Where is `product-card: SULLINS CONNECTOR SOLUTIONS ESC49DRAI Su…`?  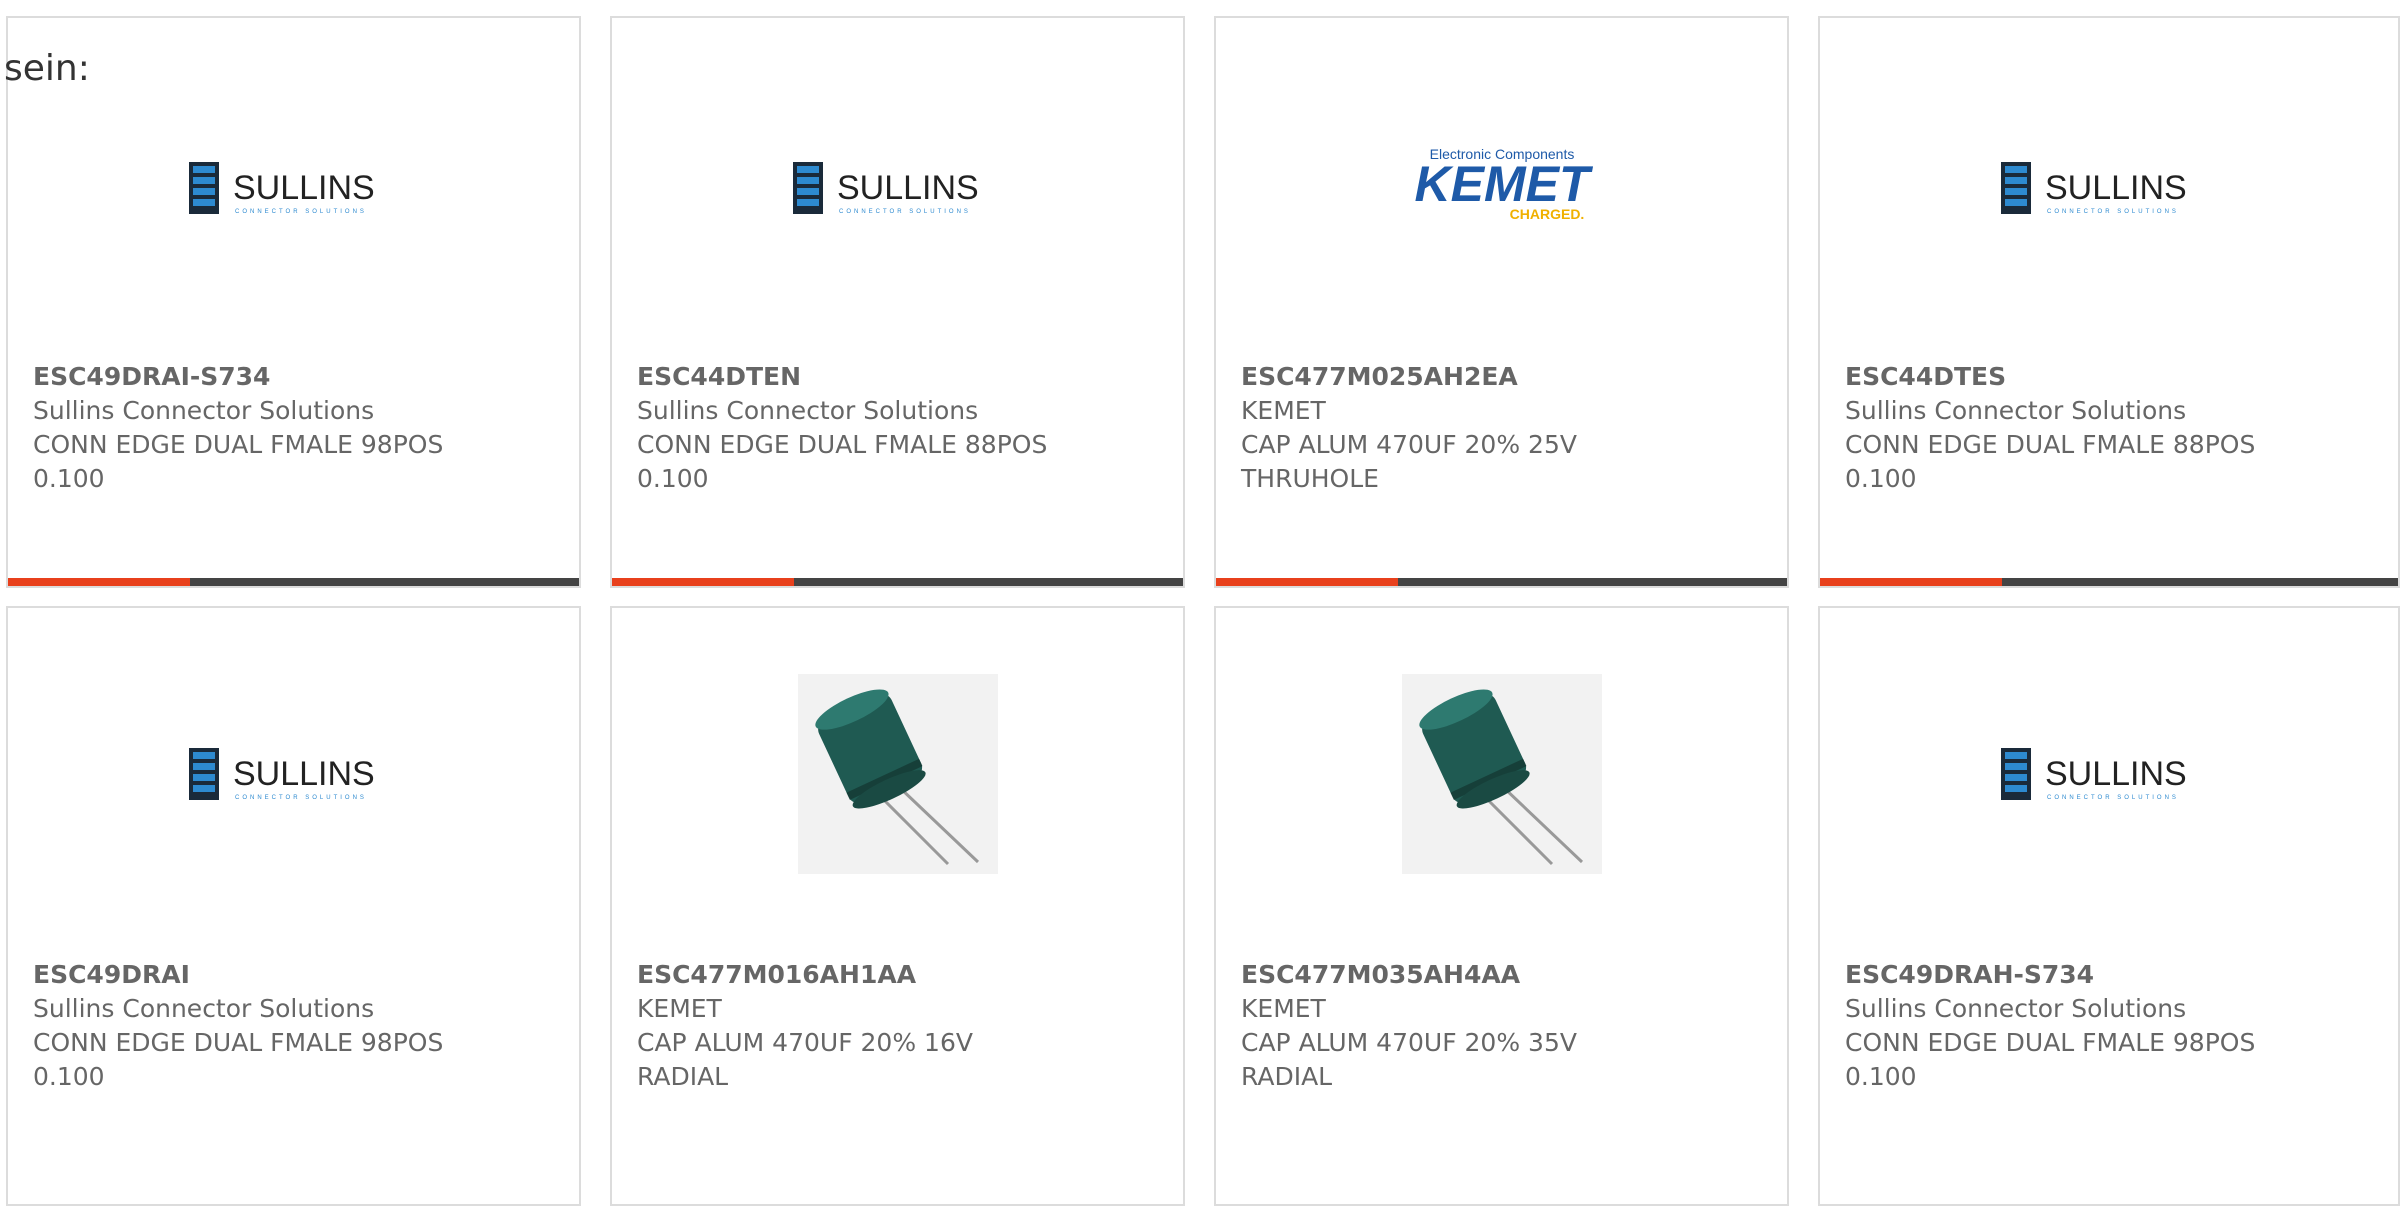
product-card: SULLINS CONNECTOR SOLUTIONS ESC49DRAI Su… is located at coordinates (293, 906).